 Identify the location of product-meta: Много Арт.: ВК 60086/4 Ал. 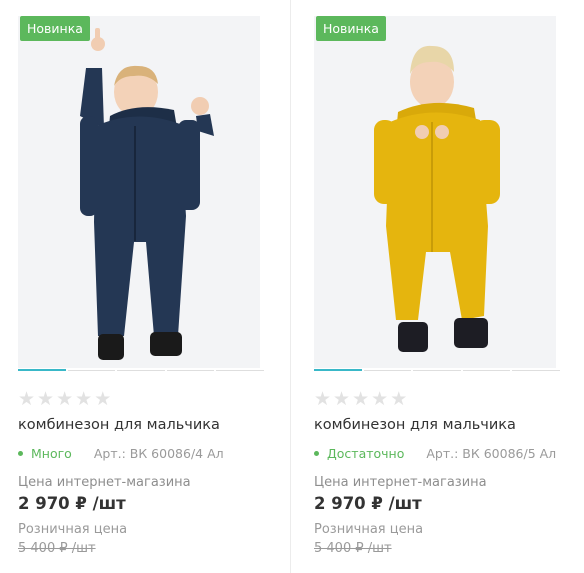
(121, 453).